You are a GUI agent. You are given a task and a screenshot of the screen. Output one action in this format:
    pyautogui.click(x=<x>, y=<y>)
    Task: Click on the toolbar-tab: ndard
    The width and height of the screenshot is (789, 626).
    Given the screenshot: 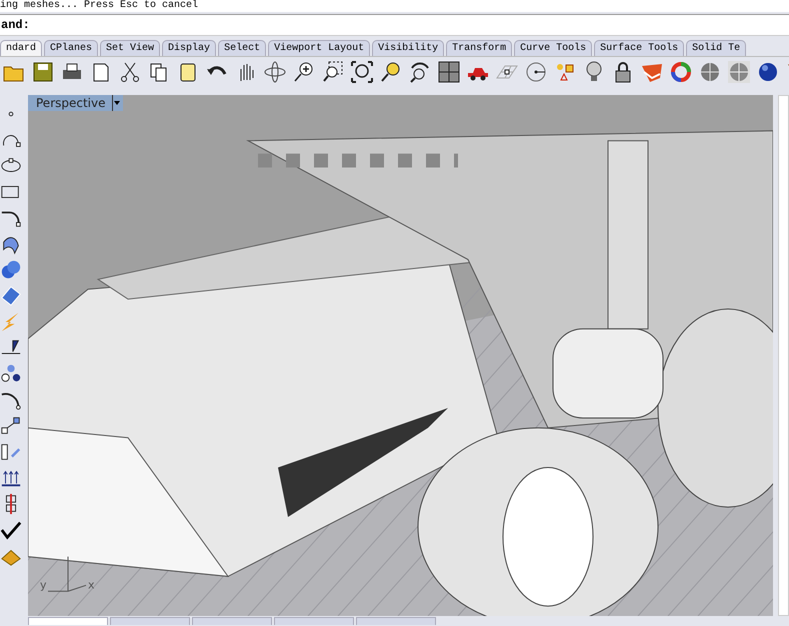 What is the action you would take?
    pyautogui.click(x=21, y=48)
    